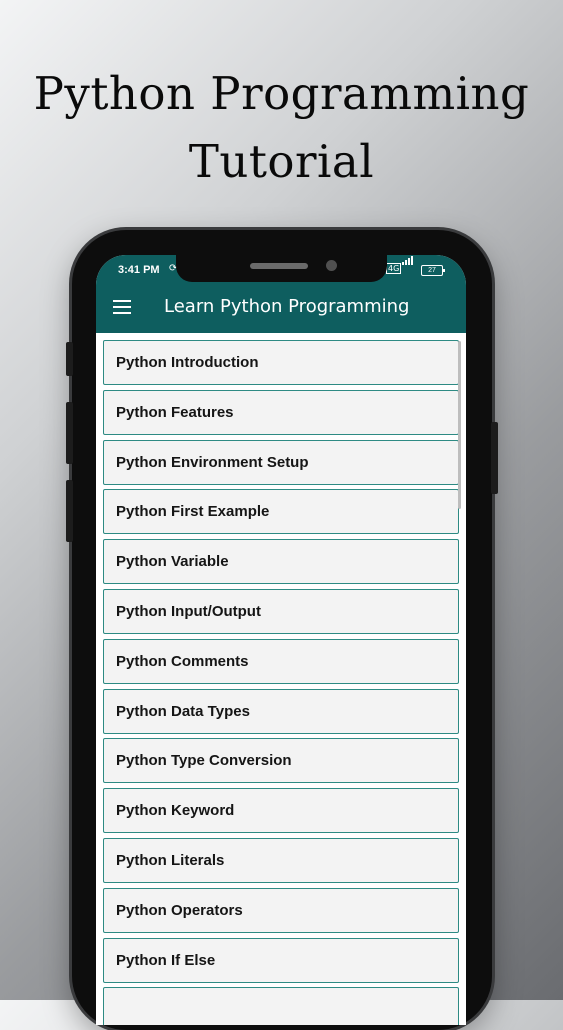 The width and height of the screenshot is (563, 1030). Describe the element at coordinates (281, 1006) in the screenshot. I see `topic-item` at that location.